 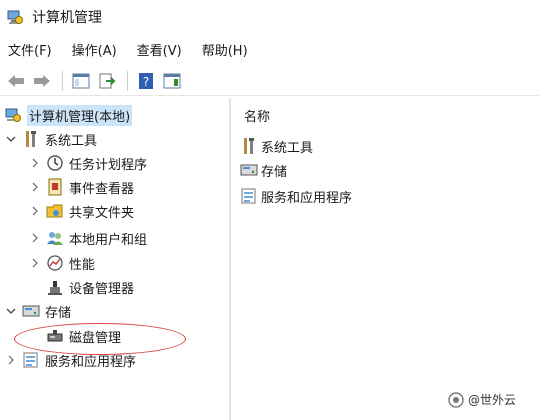 I want to click on help-icon: ?, so click(x=146, y=80).